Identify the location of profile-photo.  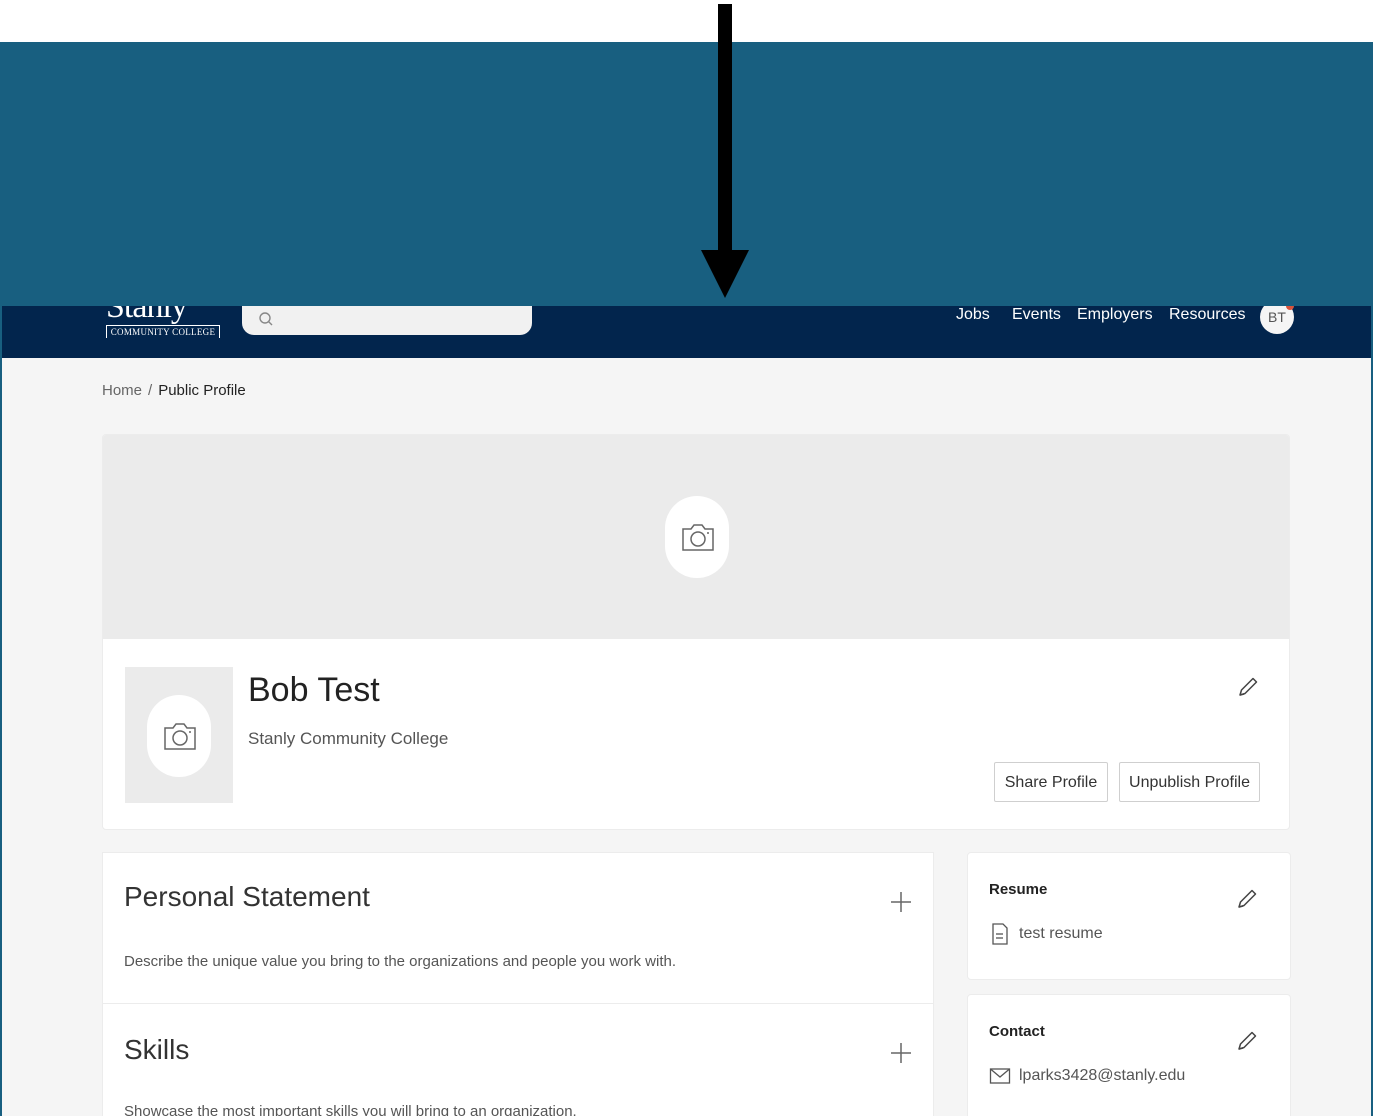
(179, 735).